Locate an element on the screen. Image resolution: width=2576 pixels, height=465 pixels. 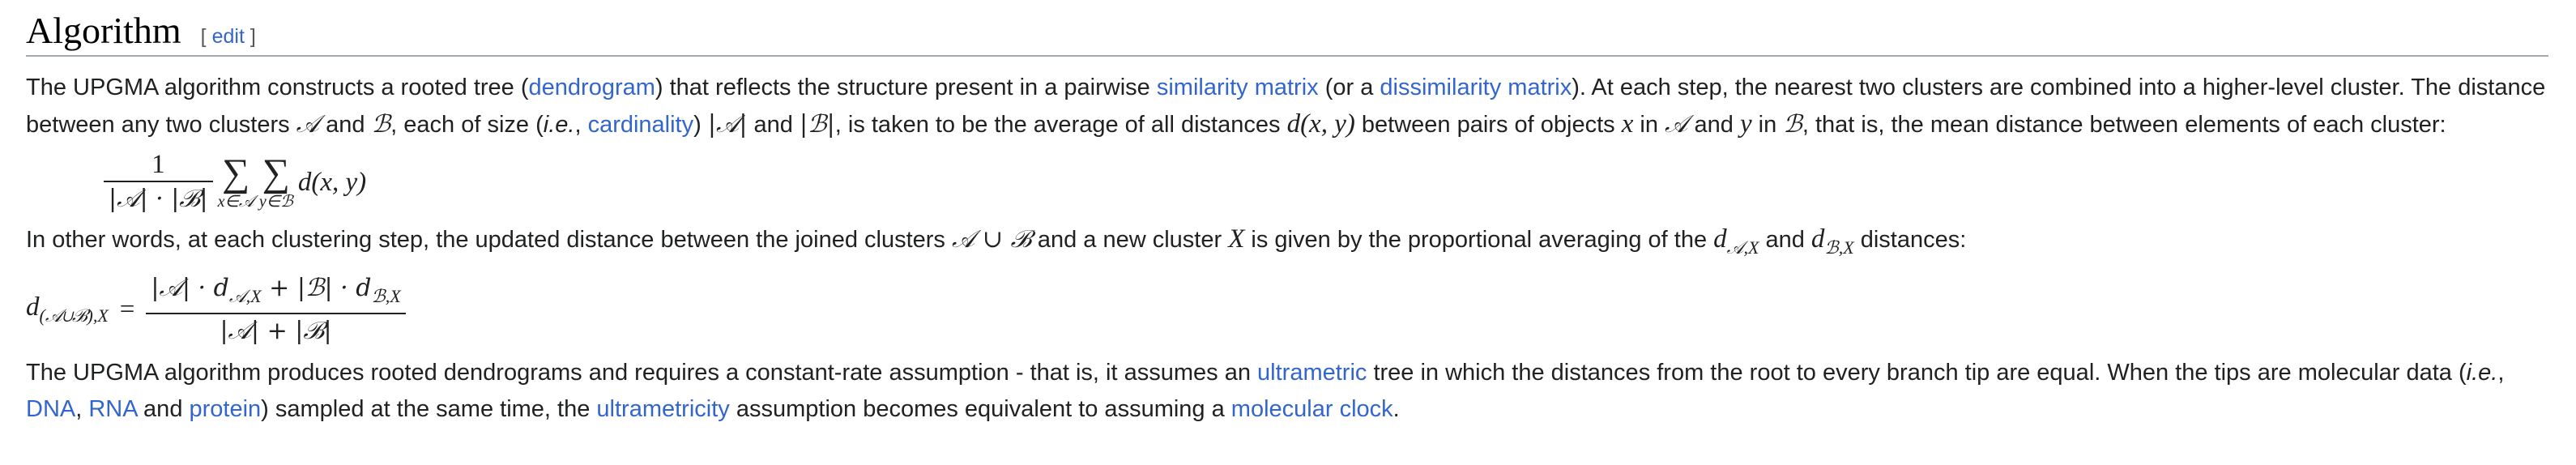
math-subscript: (𝒜∪ℬ),X is located at coordinates (74, 315).